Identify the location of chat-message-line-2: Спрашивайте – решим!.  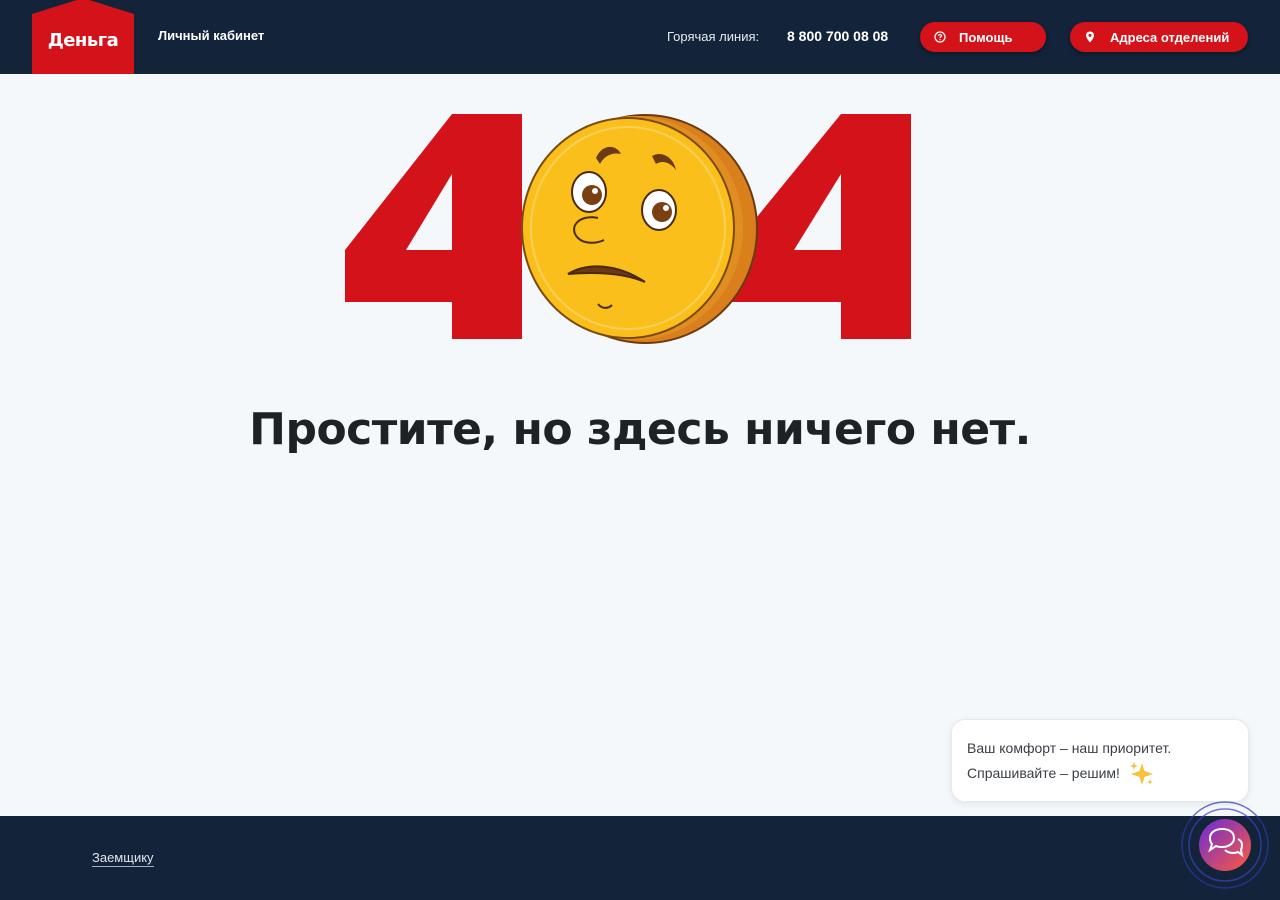
(1043, 773).